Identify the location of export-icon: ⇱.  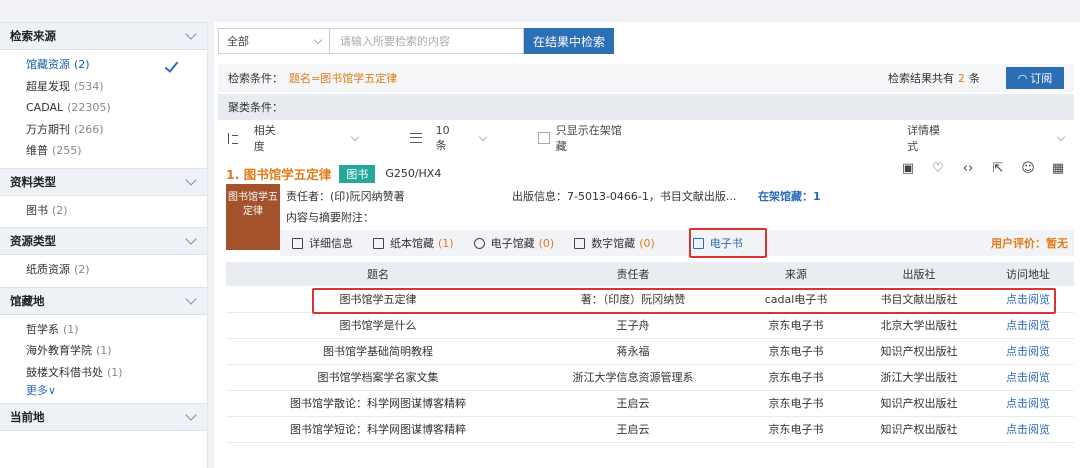
(998, 168).